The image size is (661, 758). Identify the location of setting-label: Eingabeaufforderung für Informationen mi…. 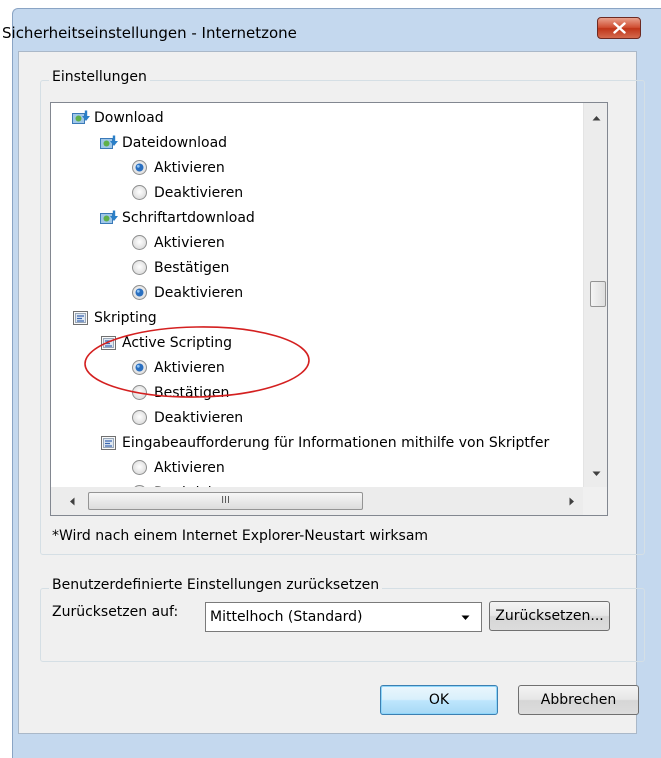
(336, 443).